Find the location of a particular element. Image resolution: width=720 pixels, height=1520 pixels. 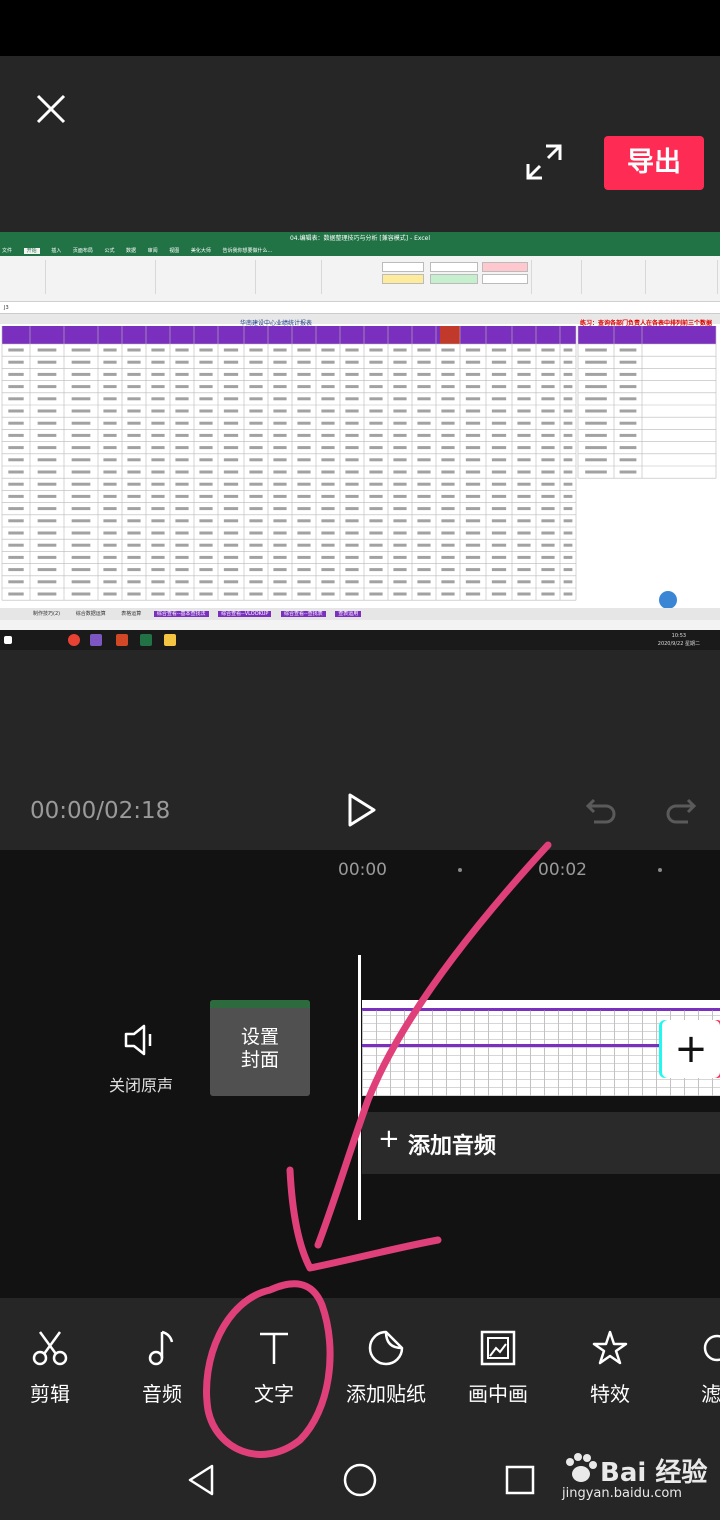

tool-label: 文字 is located at coordinates (274, 1394).